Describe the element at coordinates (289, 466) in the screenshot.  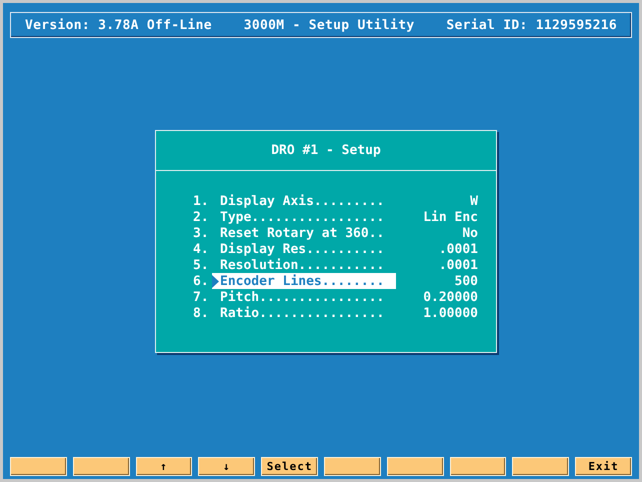
I see `function-key: Select` at that location.